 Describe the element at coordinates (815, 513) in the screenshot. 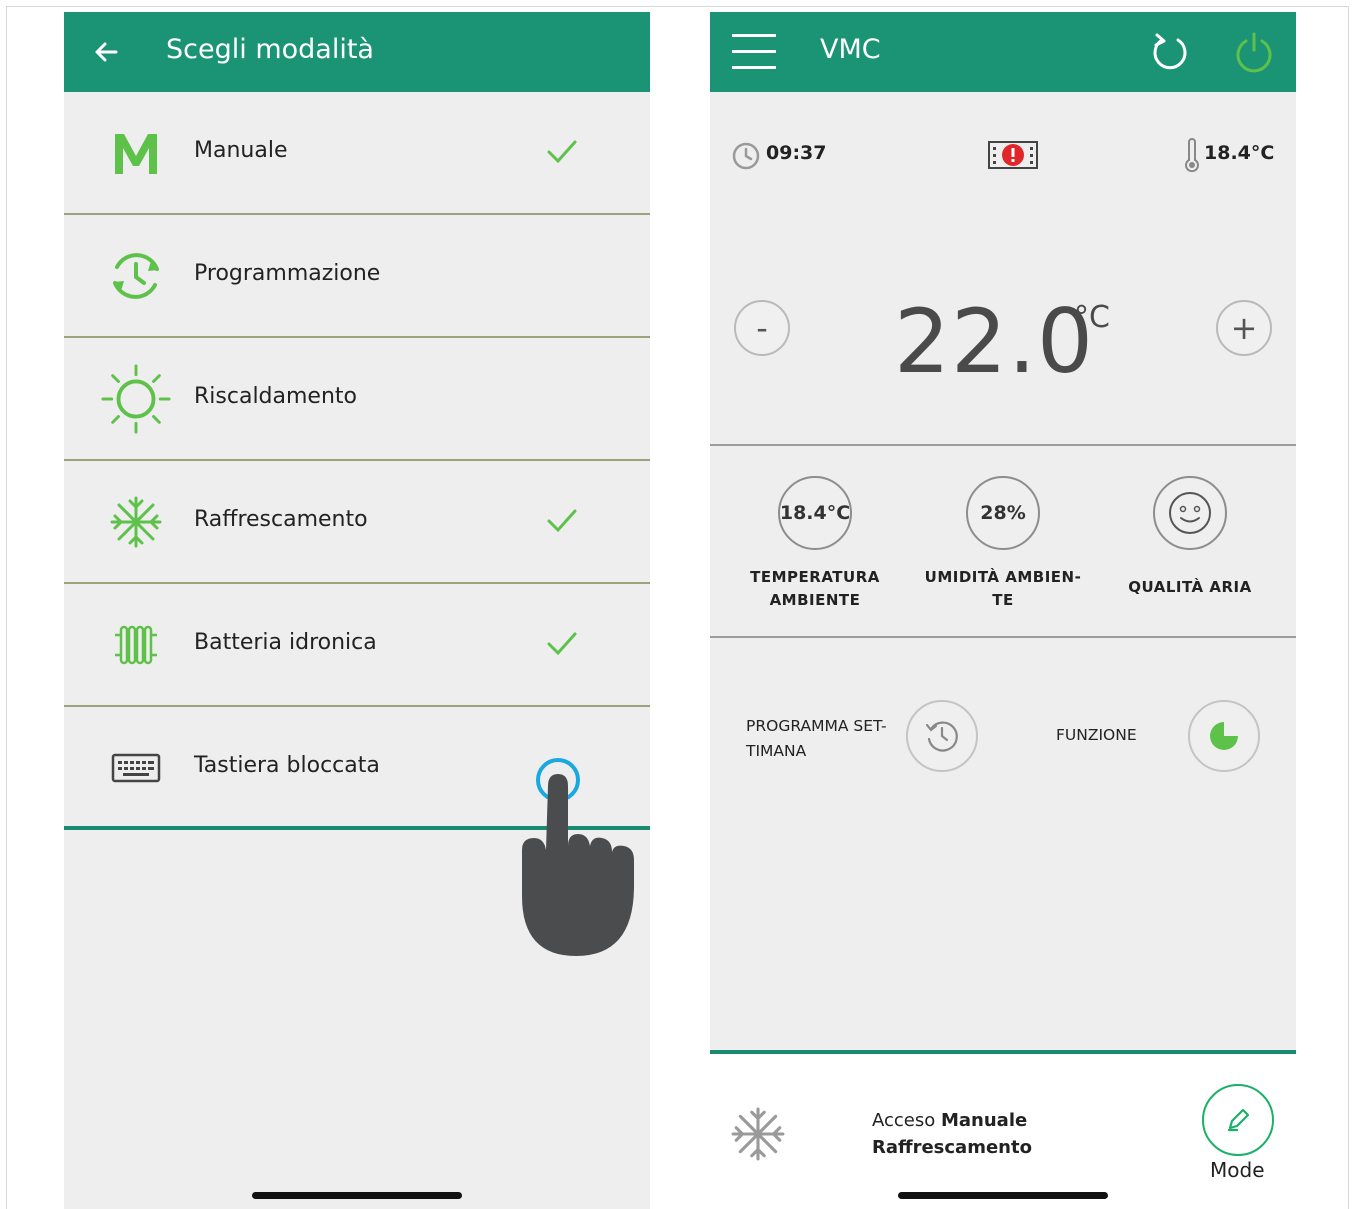

I see `sensor-value: 18.4°C` at that location.